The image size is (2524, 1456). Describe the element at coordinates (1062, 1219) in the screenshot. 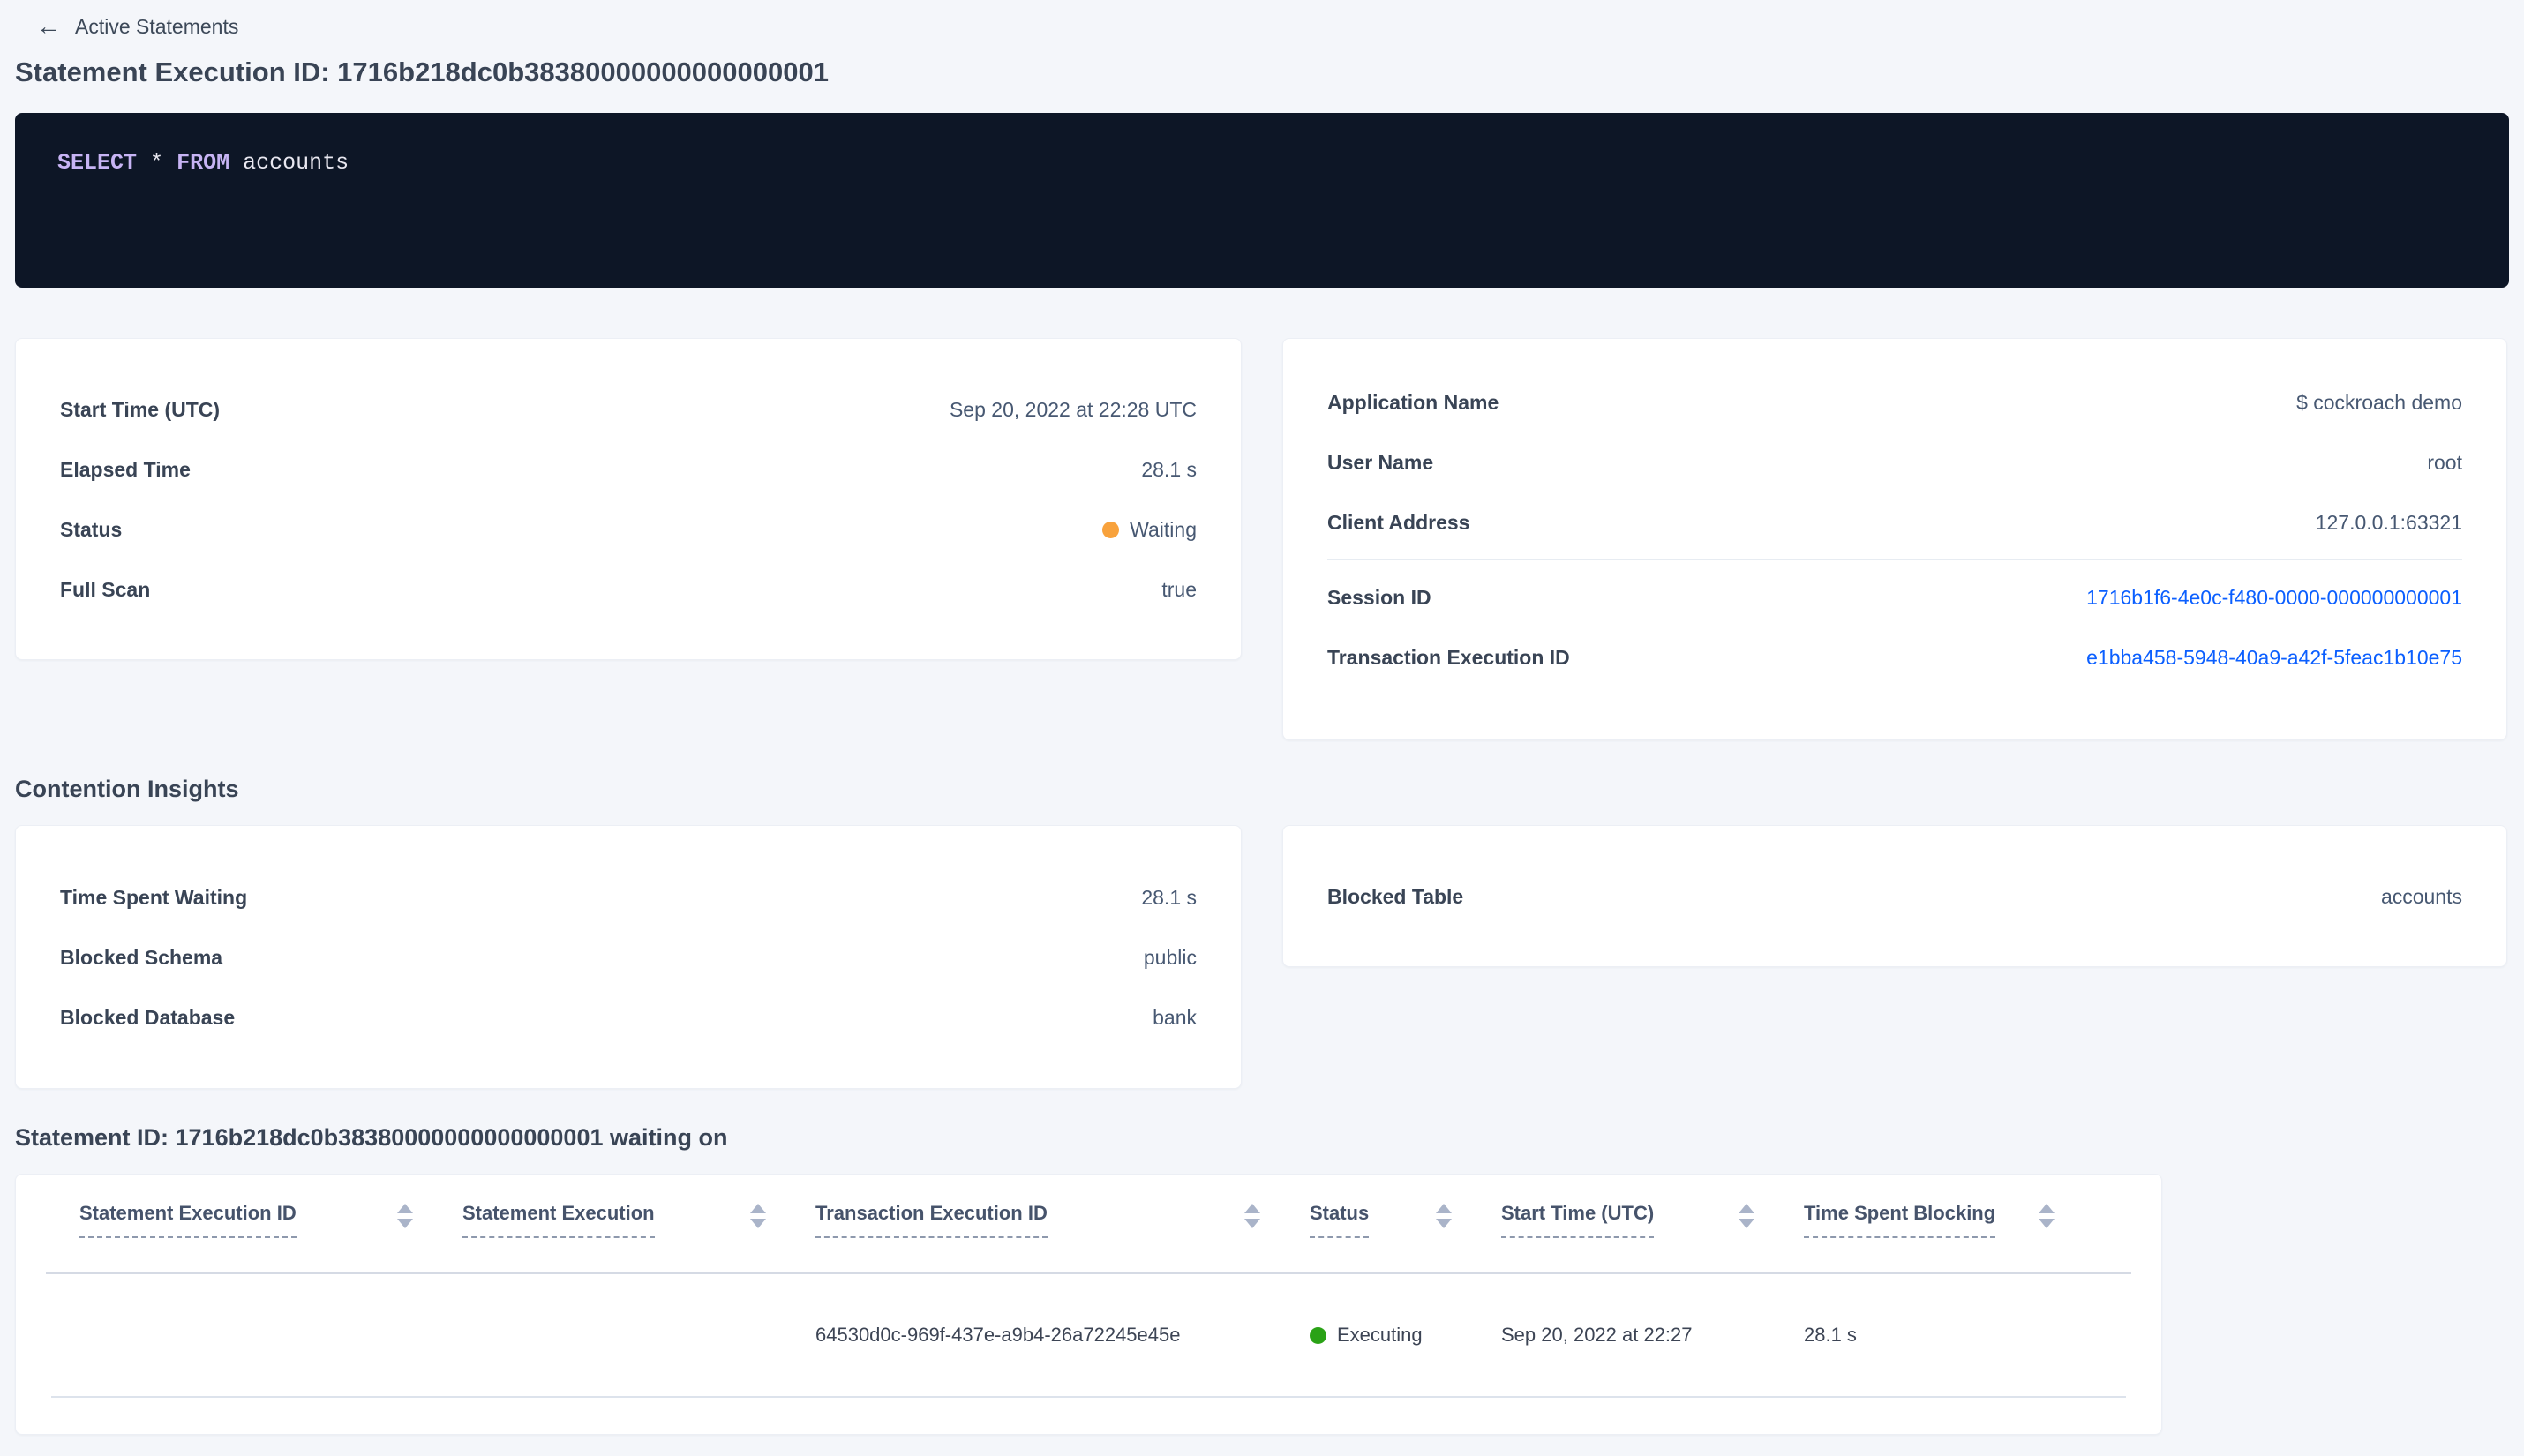

I see `column-header-transaction-execution-id: Transaction Execution ID` at that location.